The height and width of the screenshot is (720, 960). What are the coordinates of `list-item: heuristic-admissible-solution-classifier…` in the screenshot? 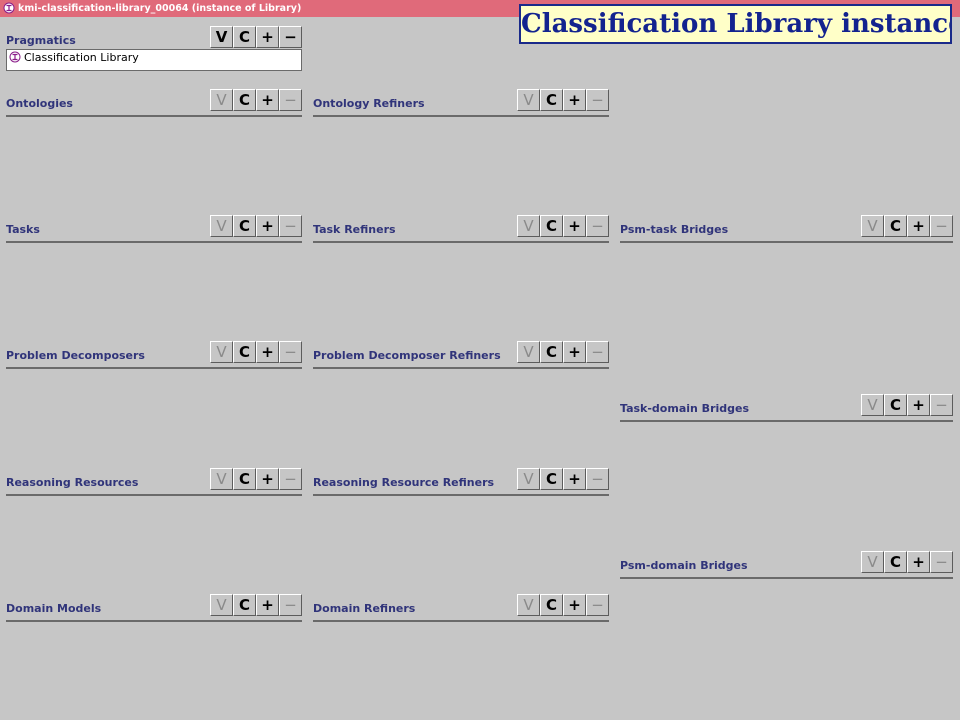 It's located at (786, 578).